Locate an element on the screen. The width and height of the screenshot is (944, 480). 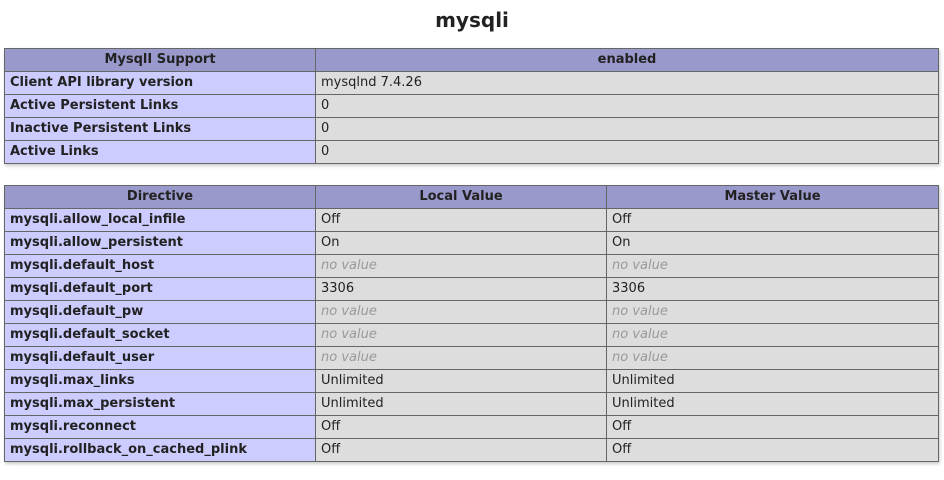
directive-name: mysqli.max_persistent is located at coordinates (160, 404).